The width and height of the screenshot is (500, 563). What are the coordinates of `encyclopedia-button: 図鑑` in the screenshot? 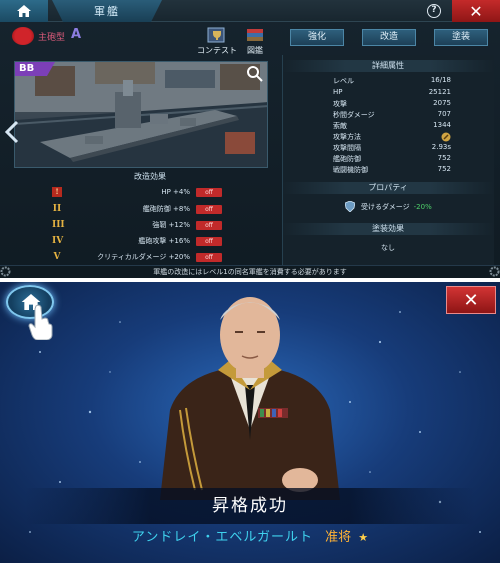 It's located at (255, 41).